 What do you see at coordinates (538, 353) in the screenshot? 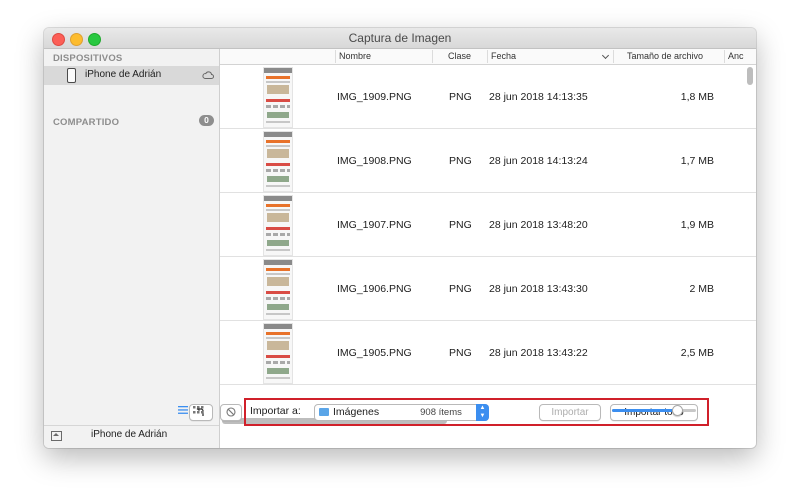
I see `file-date: 28 jun 2018 13:43:22` at bounding box center [538, 353].